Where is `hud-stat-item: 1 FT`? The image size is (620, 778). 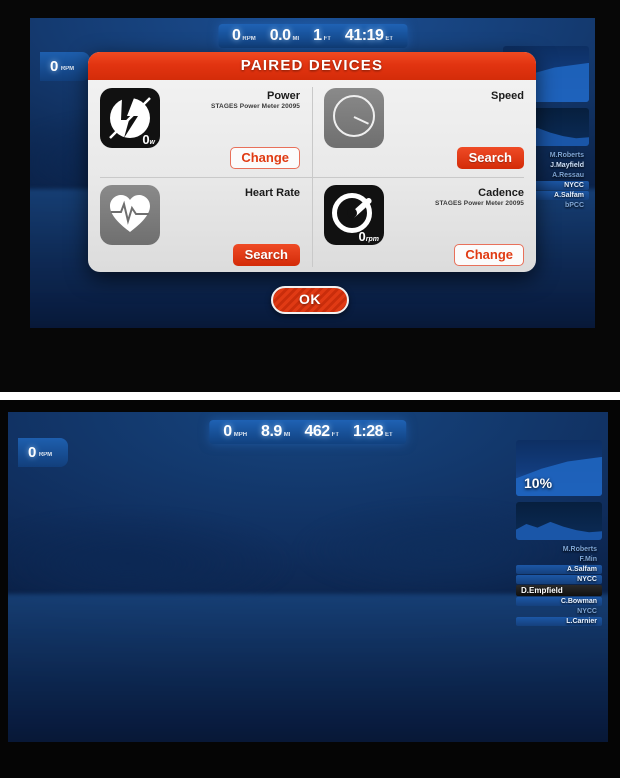
hud-stat-item: 1 FT is located at coordinates (322, 36).